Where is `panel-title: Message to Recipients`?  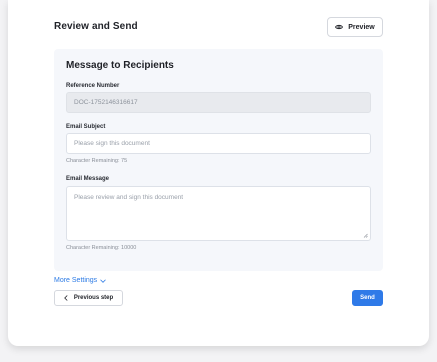
panel-title: Message to Recipients is located at coordinates (120, 65).